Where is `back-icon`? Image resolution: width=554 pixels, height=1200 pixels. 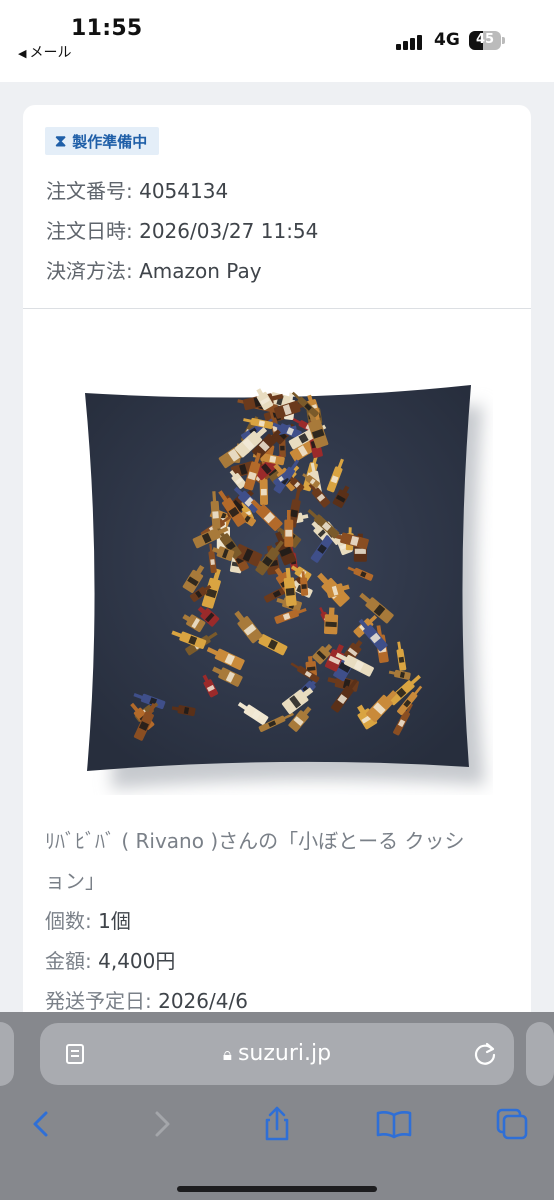 back-icon is located at coordinates (42, 1124).